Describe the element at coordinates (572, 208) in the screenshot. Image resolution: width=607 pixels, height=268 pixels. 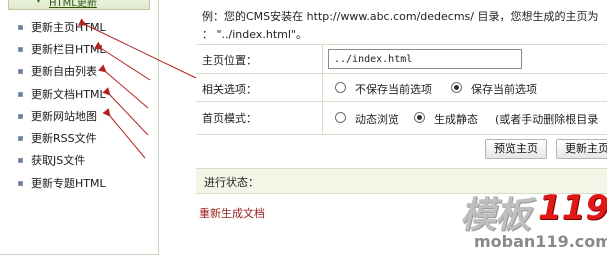
I see `watermark-logo-number: 119` at that location.